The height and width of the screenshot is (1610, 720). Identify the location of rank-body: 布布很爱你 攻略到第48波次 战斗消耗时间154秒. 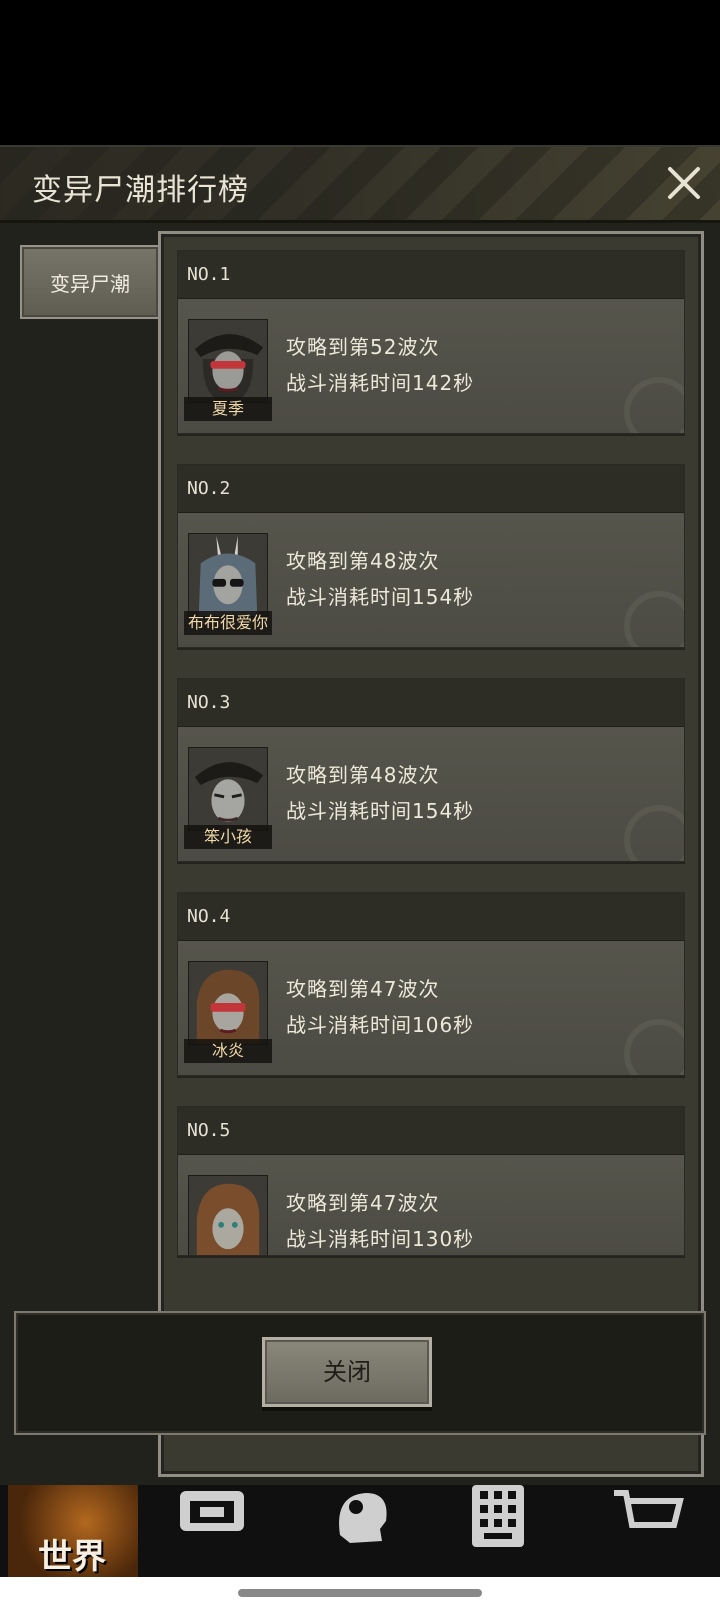
(431, 580).